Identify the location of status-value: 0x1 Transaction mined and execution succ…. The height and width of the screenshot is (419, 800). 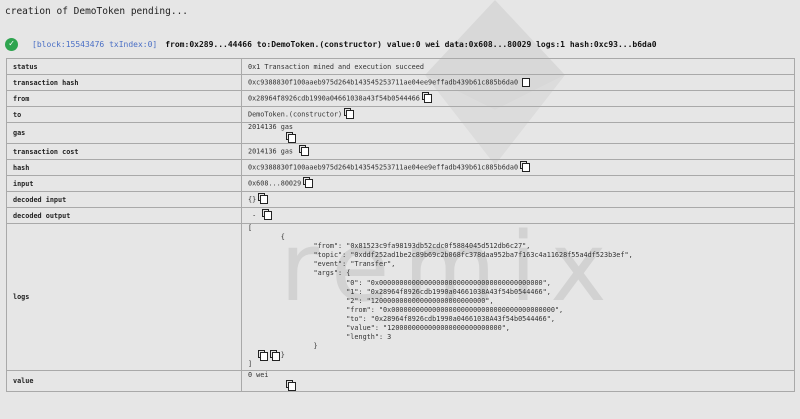
(518, 66).